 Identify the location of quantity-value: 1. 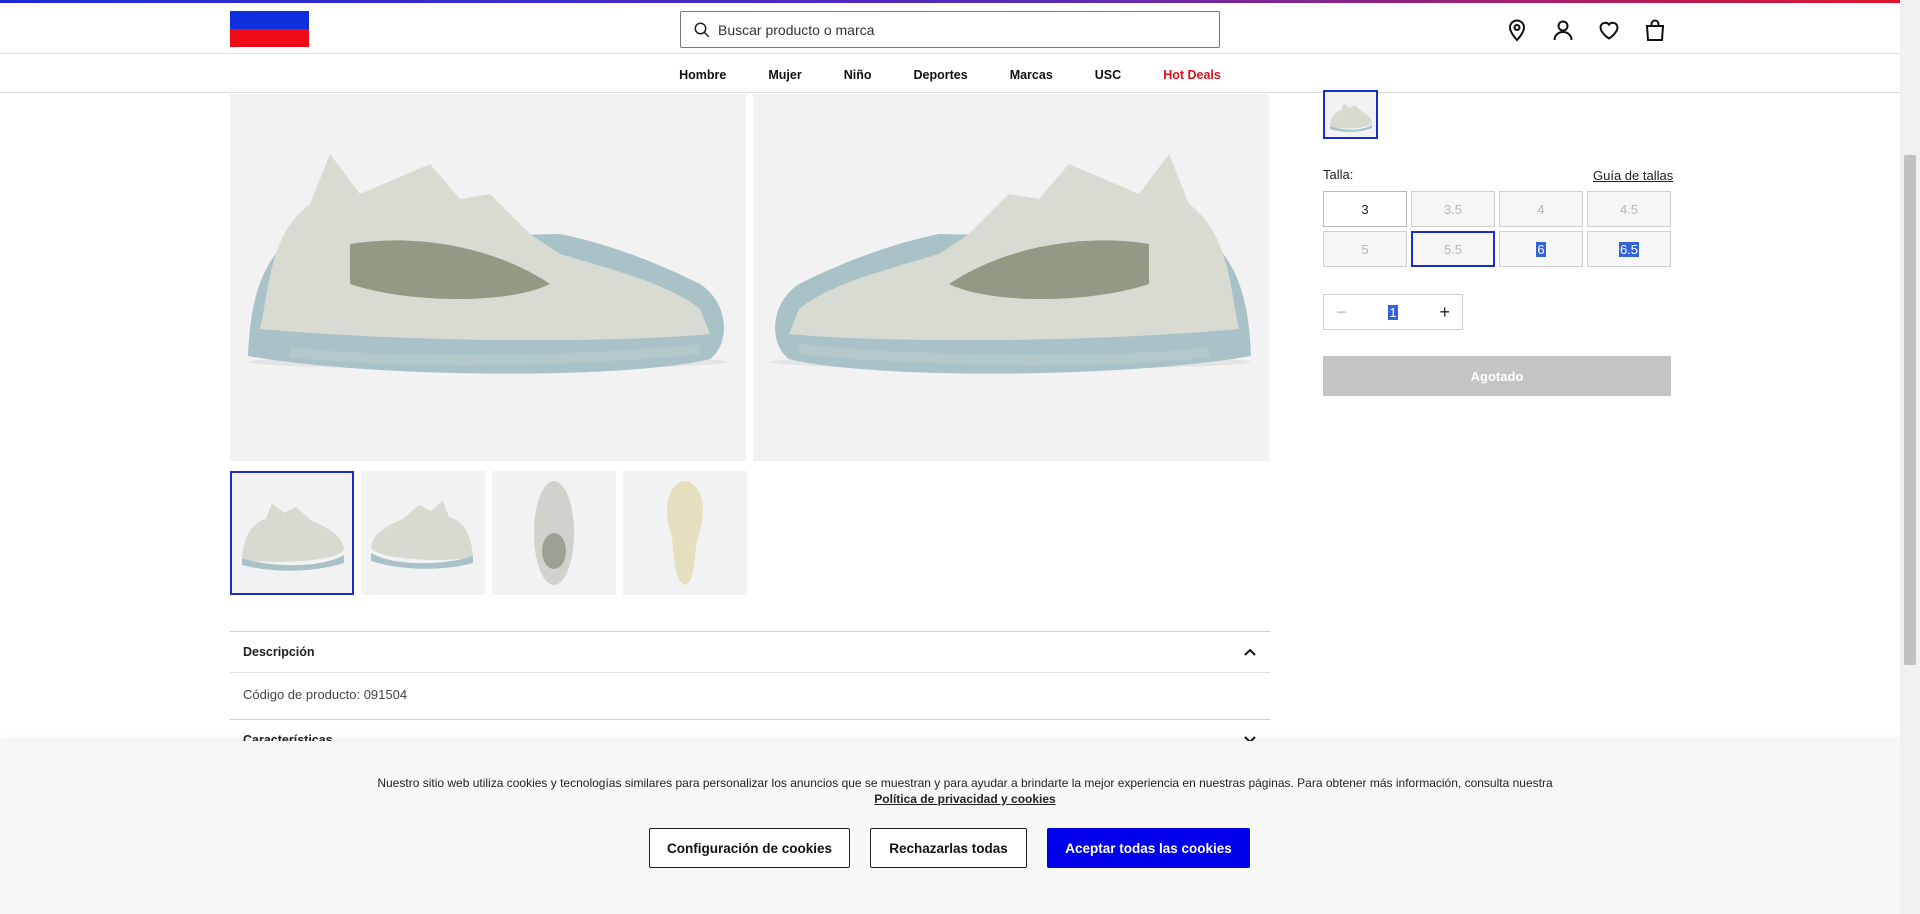
(1393, 312).